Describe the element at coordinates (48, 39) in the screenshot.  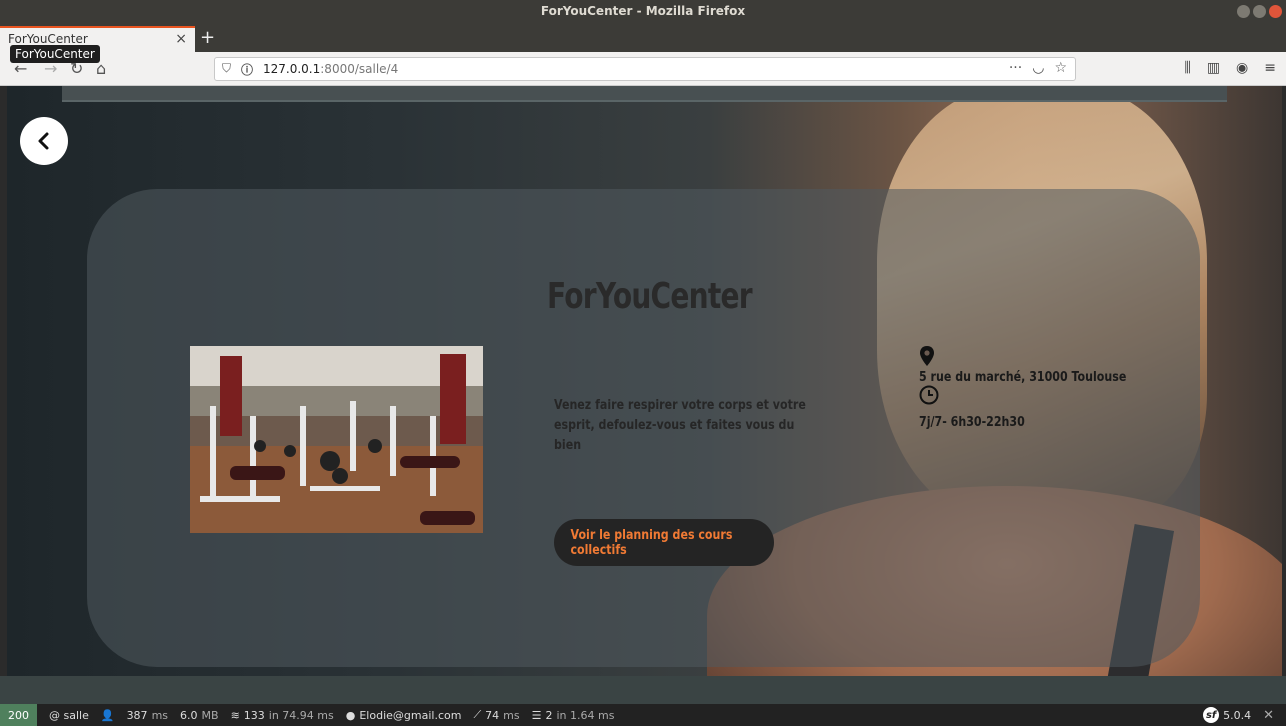
I see `tab-label: ForYouCenter` at that location.